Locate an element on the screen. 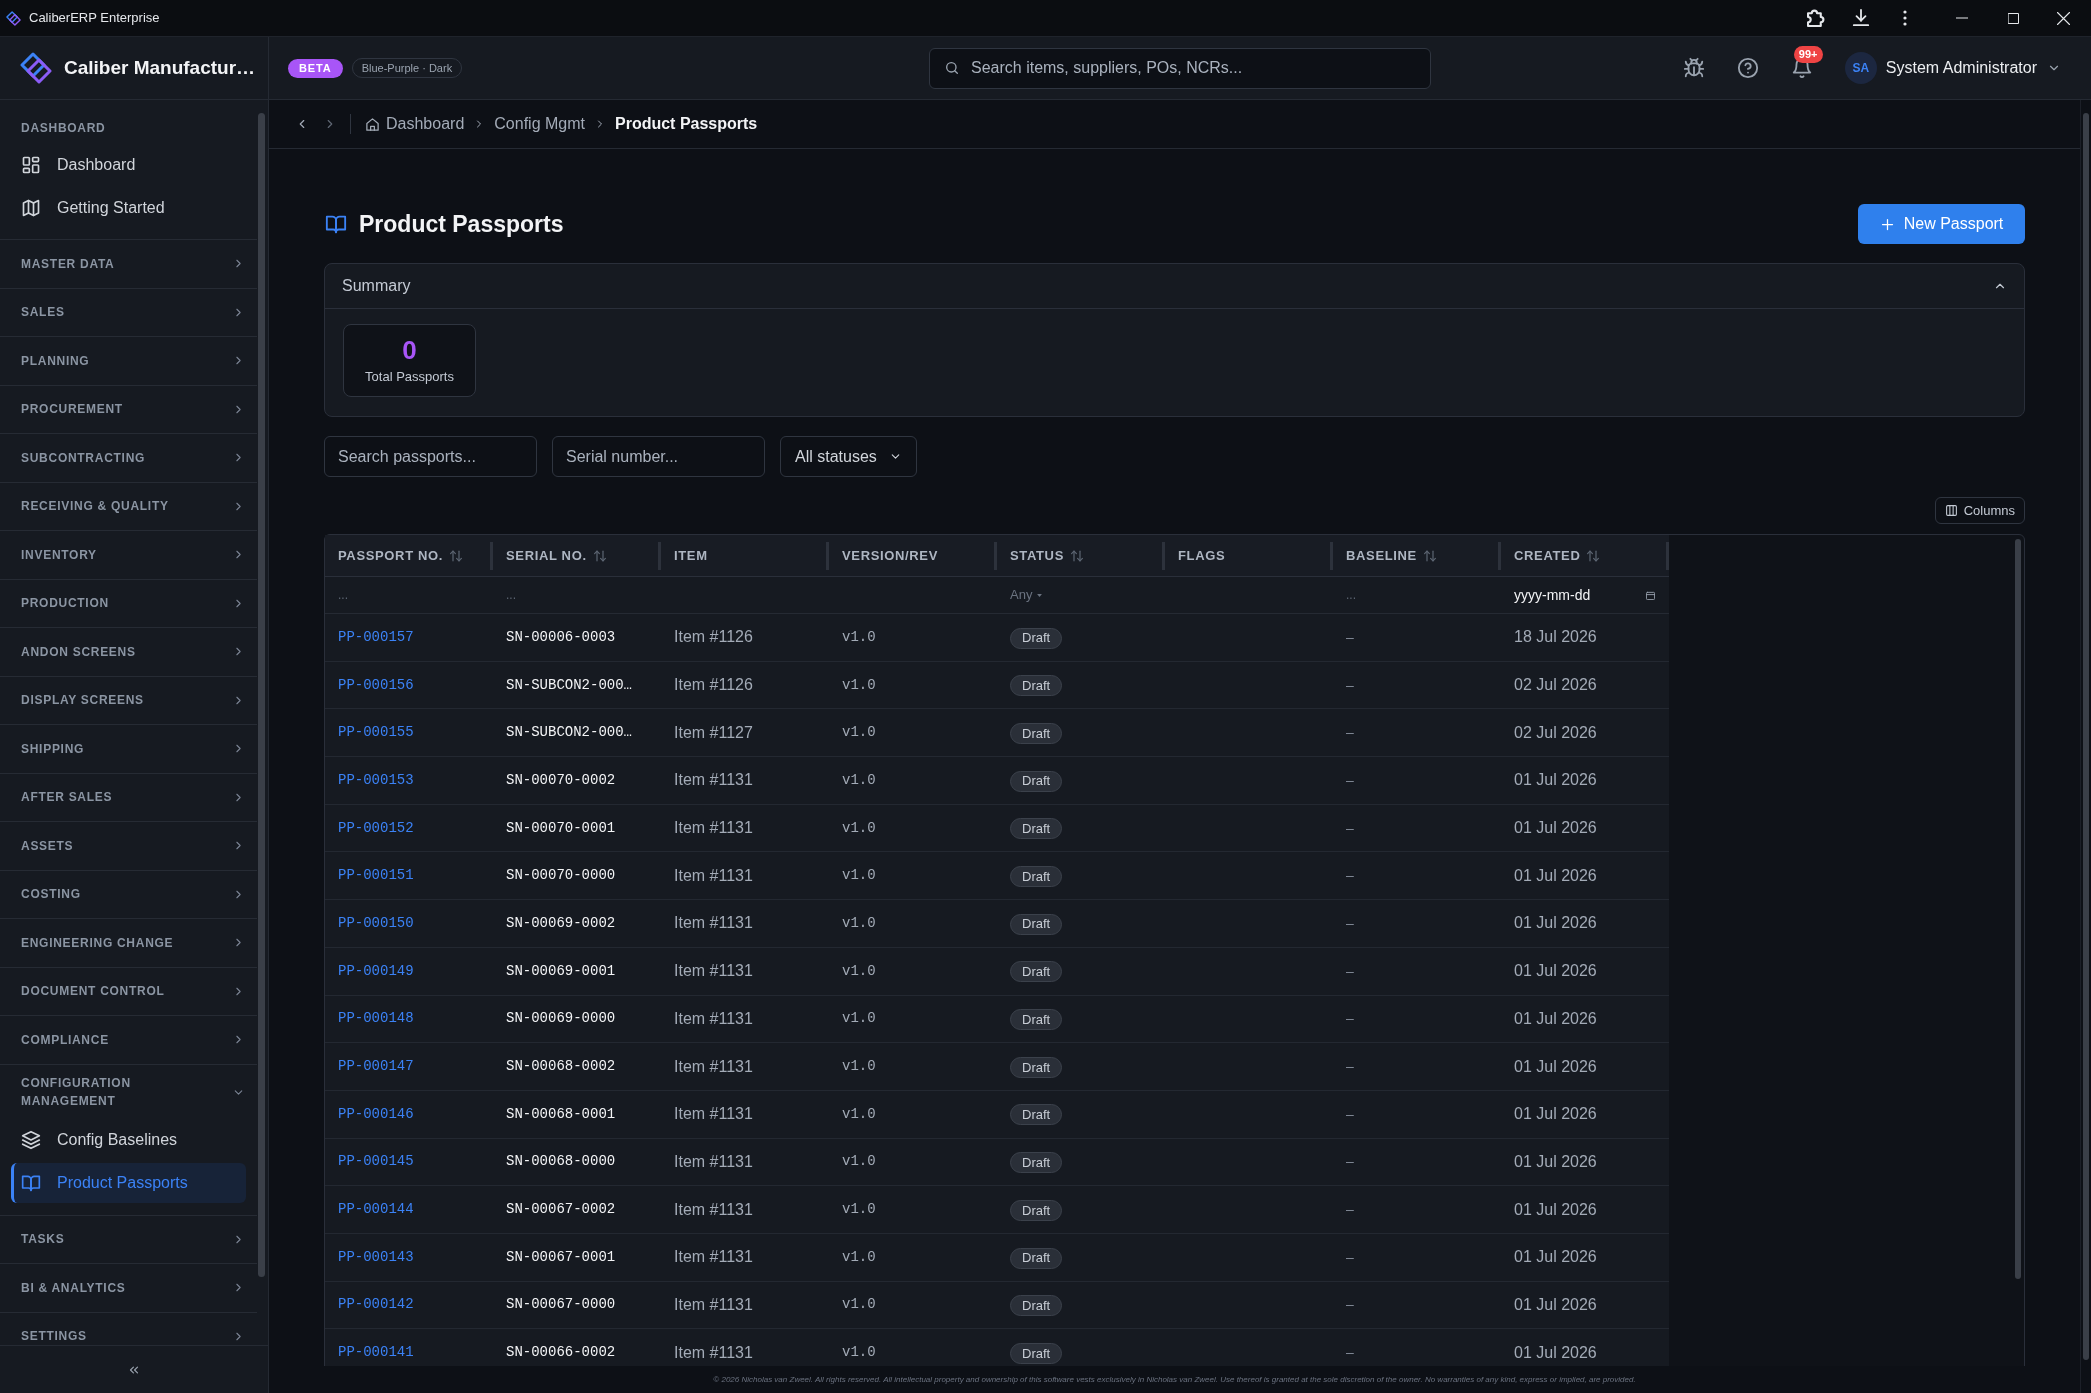 This screenshot has height=1393, width=2091. sidebar-group: INVENTORY is located at coordinates (128, 555).